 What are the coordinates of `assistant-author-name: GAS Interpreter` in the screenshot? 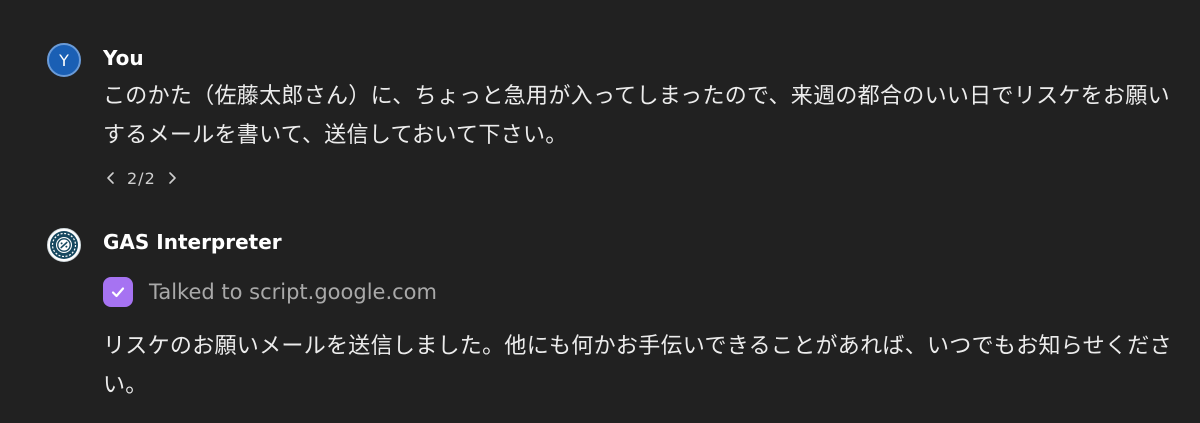 It's located at (192, 242).